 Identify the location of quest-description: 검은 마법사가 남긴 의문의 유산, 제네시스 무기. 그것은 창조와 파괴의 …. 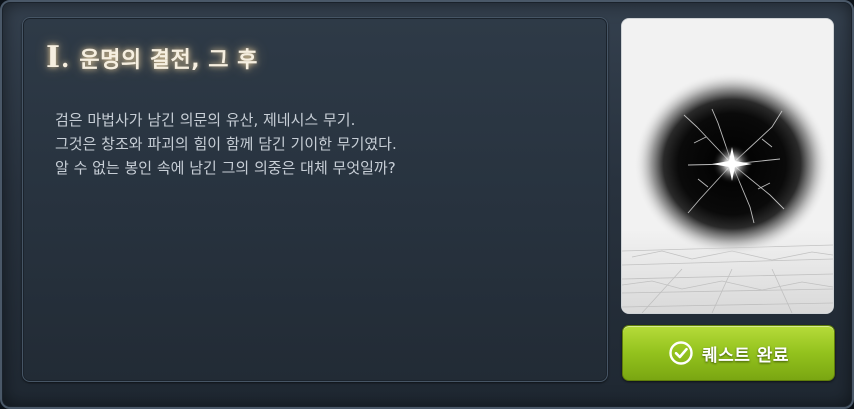
(226, 144).